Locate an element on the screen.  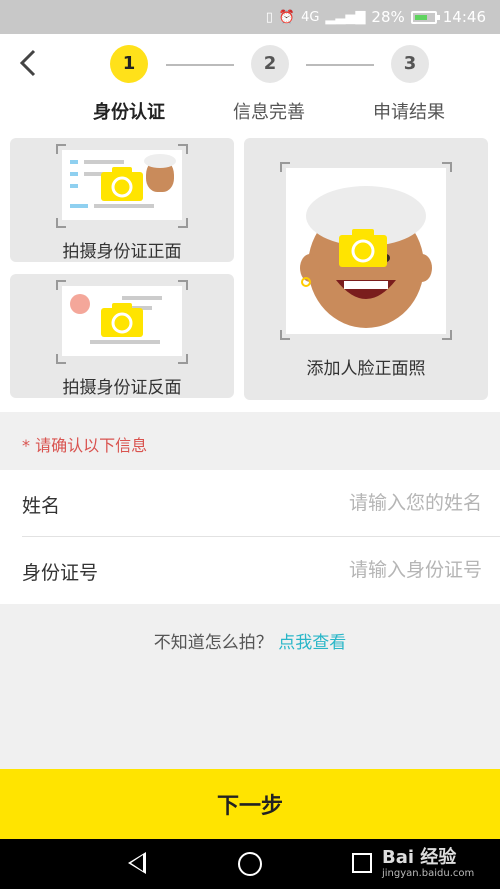
id-back-upload-card: 拍摄身份证反面 is located at coordinates (122, 336).